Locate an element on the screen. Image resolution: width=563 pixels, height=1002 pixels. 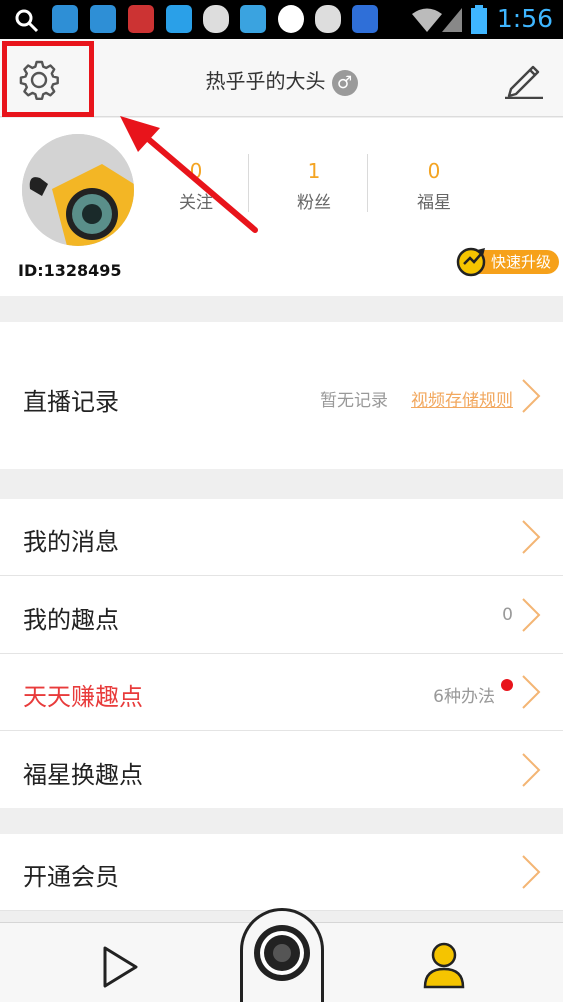
stat-label: 粉丝 is located at coordinates (314, 203).